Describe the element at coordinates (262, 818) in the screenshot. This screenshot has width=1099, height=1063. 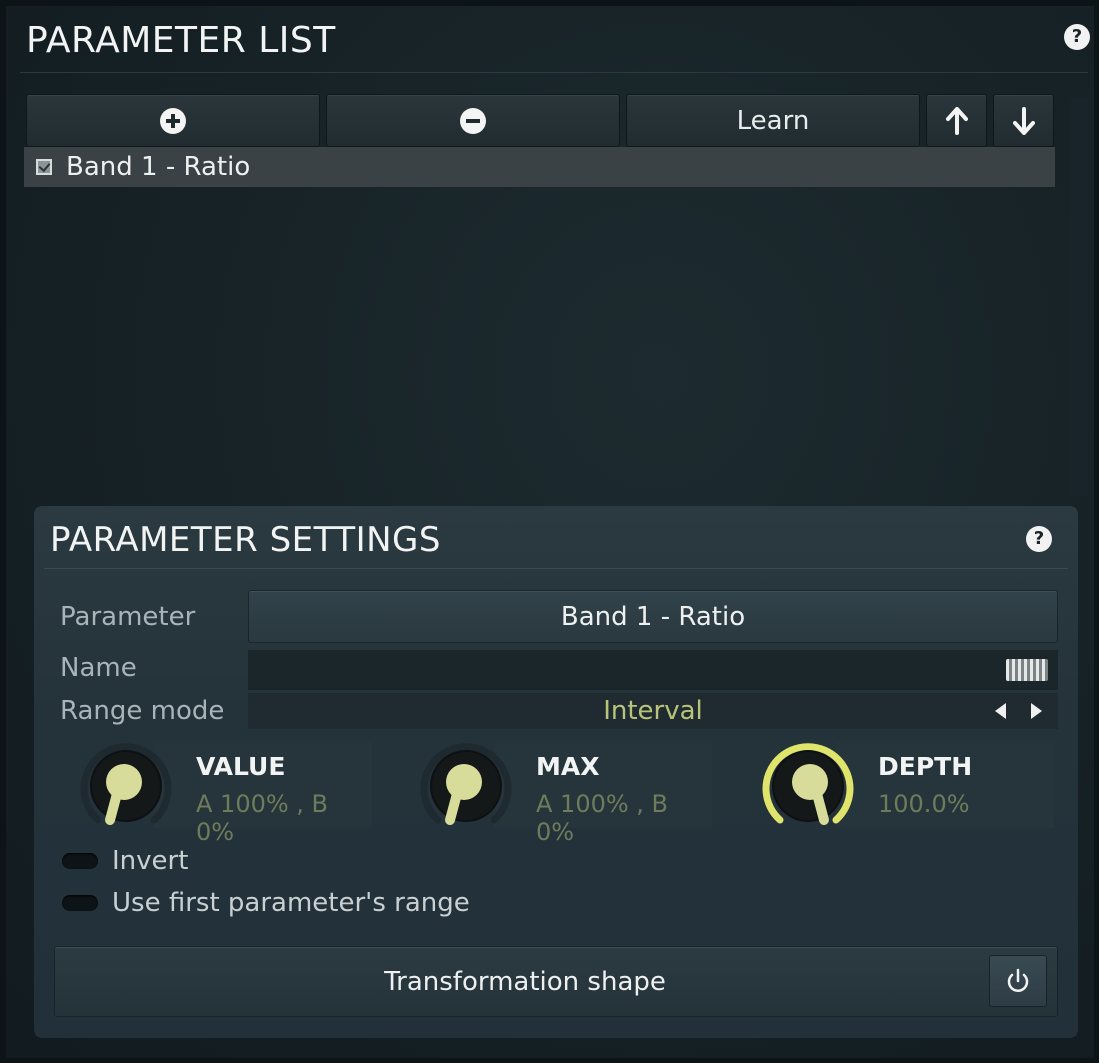
I see `value-knob-readout: A 100% , B 0%` at that location.